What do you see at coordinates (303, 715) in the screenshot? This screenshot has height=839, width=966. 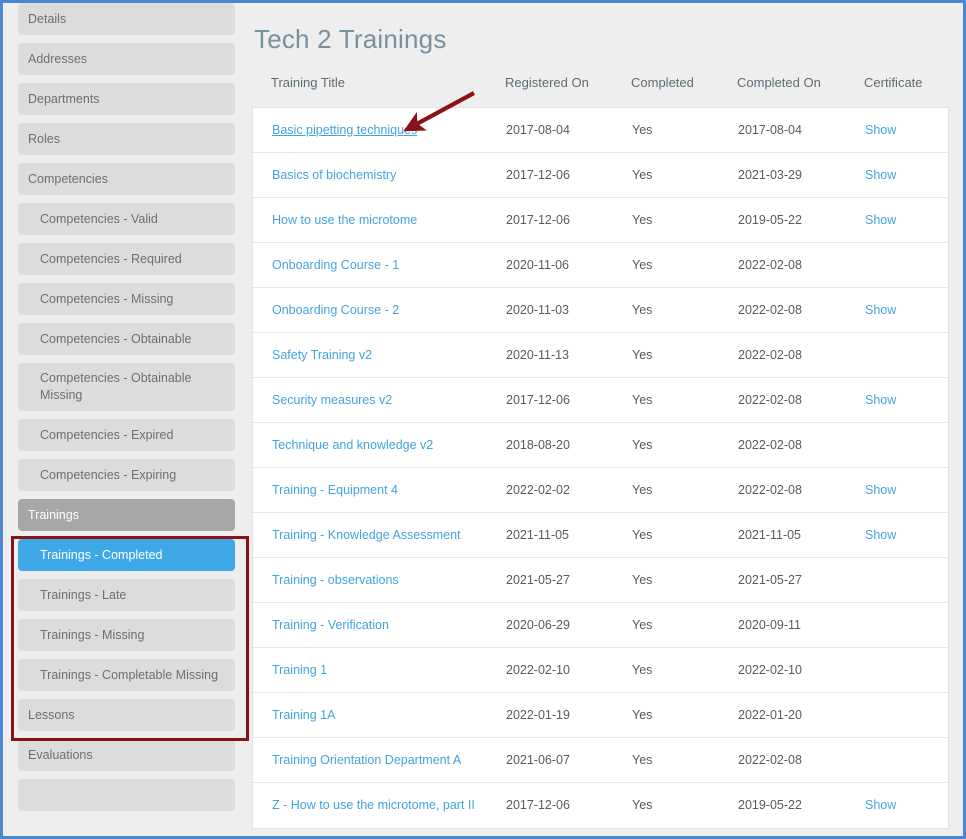 I see `training-title-link: Training 1A` at bounding box center [303, 715].